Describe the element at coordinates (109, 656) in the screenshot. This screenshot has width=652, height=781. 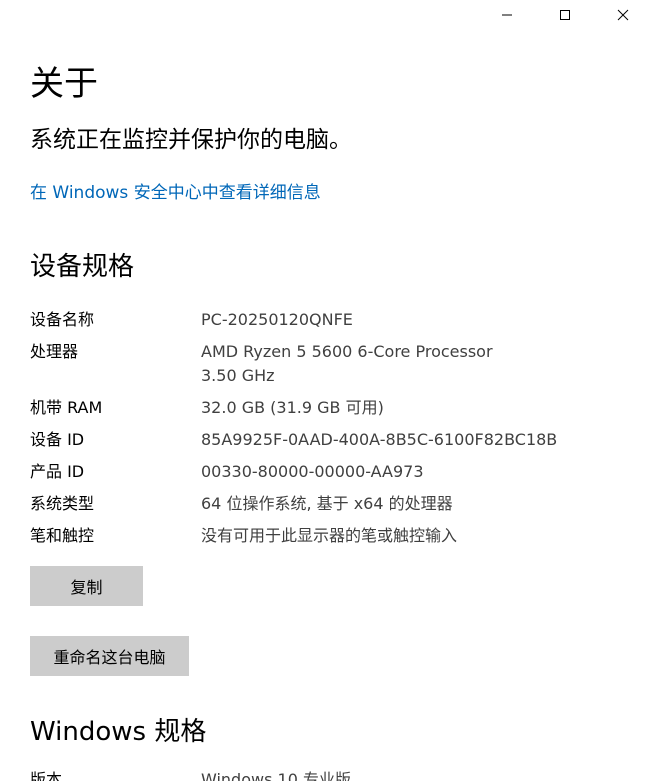
I see `rename-pc-button: 重命名这台电脑` at that location.